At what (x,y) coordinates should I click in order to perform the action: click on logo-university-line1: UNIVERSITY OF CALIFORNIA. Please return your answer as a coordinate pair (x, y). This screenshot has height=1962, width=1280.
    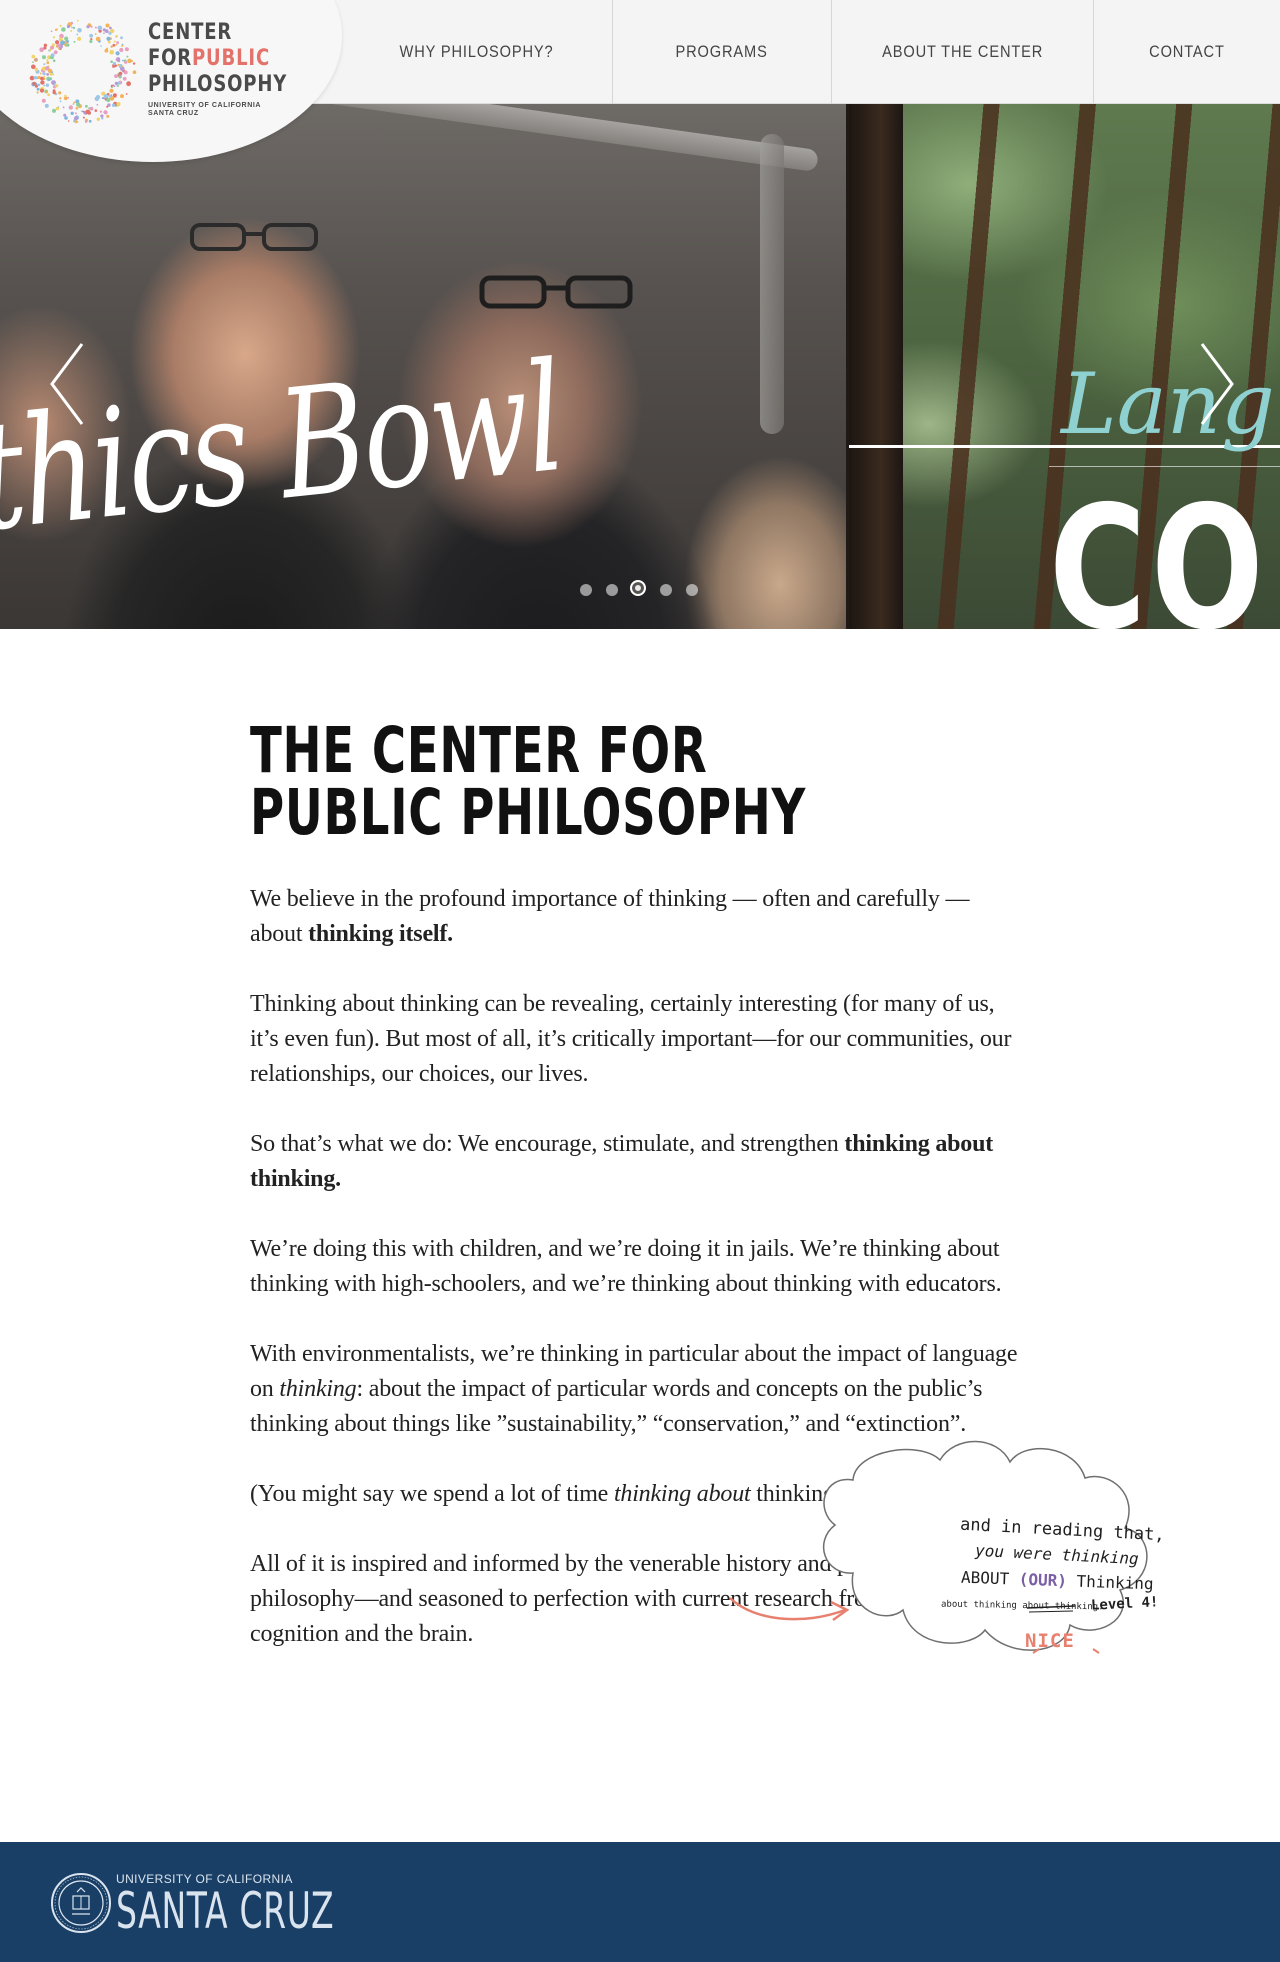
    Looking at the image, I should click on (205, 105).